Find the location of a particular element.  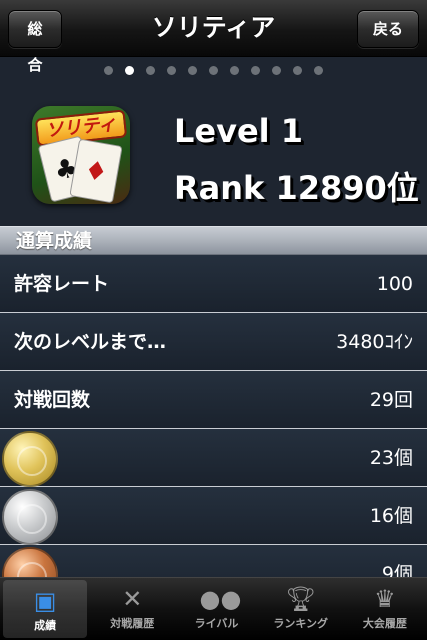

page-indicator is located at coordinates (213, 72).